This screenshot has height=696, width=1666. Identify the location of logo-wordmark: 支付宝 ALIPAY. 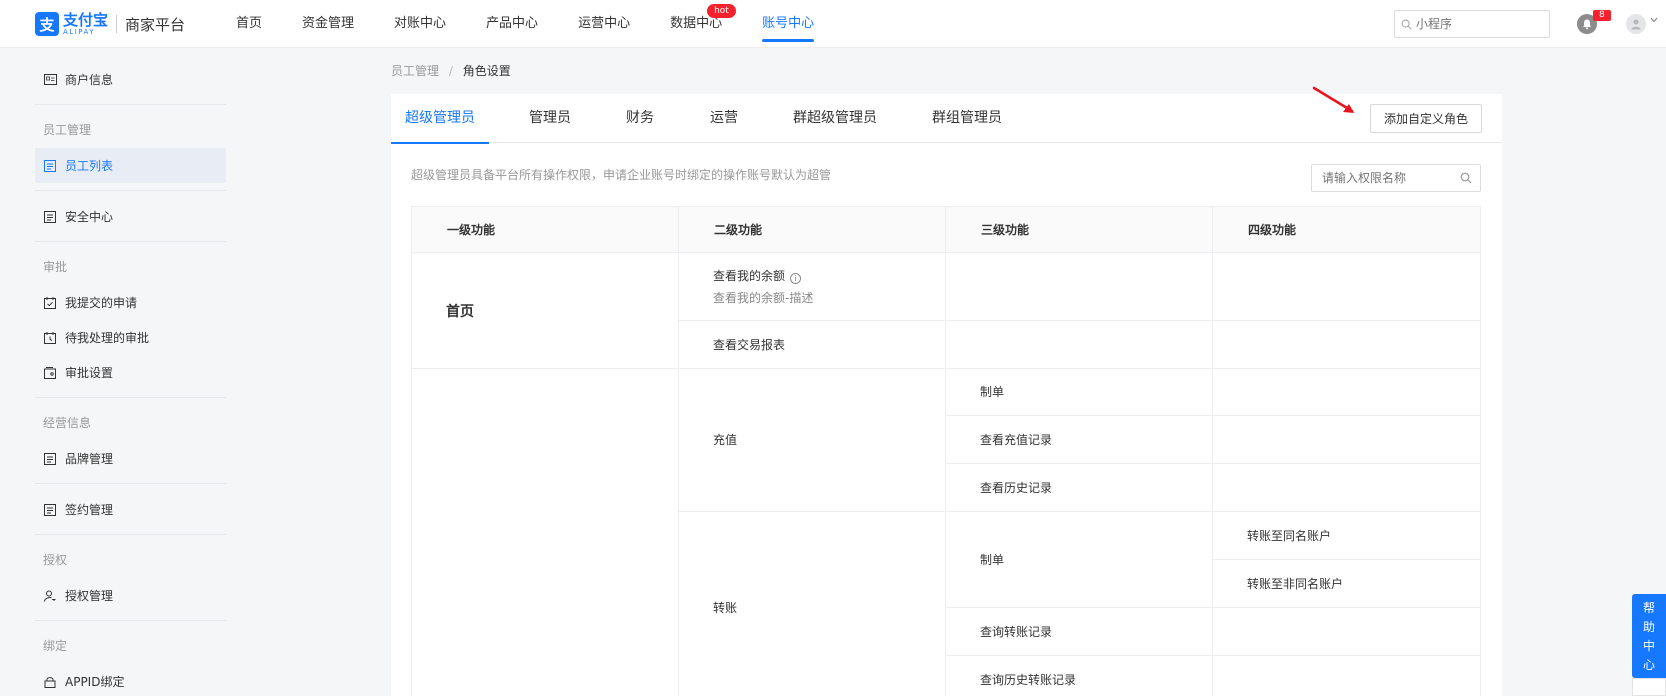
(86, 23).